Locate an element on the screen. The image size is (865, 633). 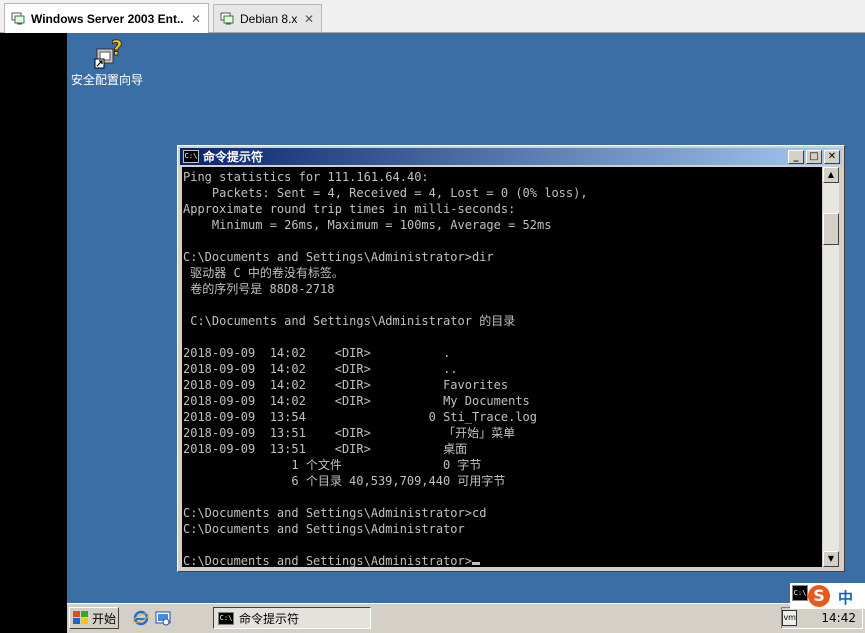
console-line: 驱动器 C 中的卷没有标签。 is located at coordinates (263, 273).